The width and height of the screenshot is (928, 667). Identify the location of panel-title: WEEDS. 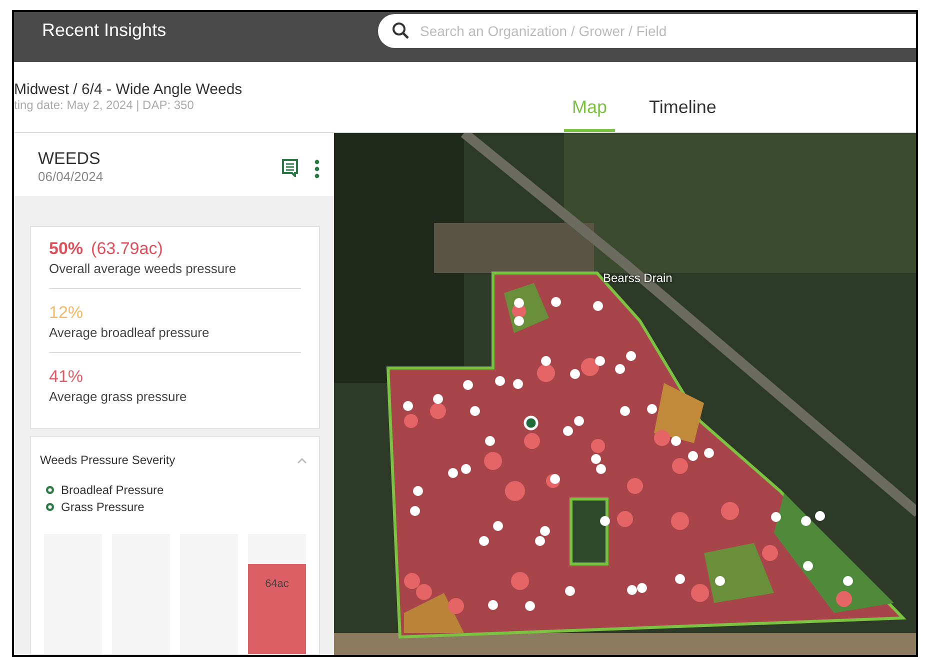
(70, 159).